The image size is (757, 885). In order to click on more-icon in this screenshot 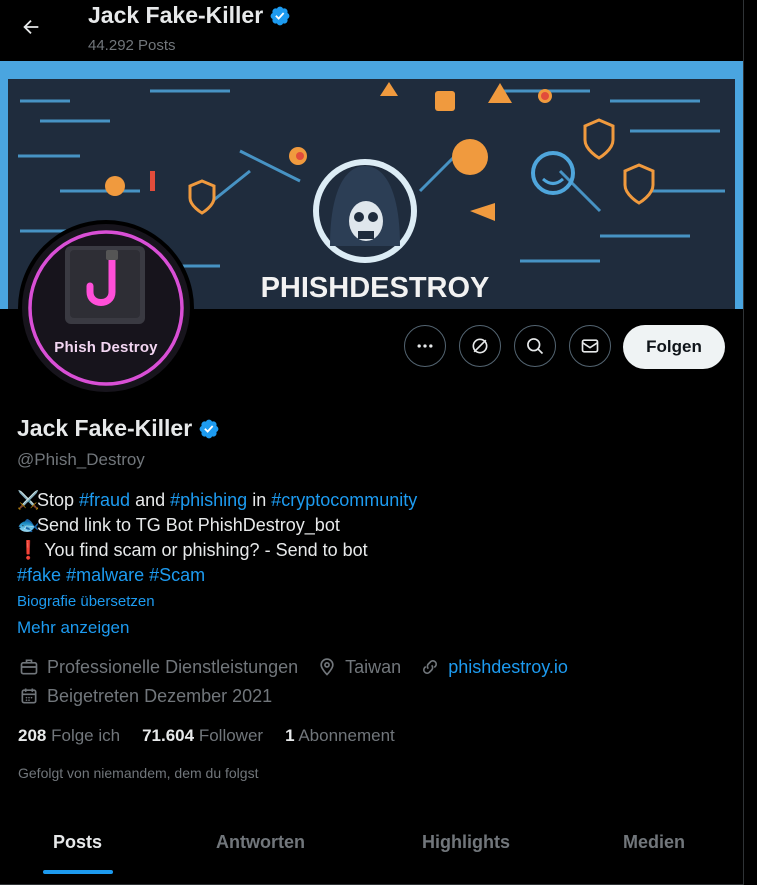, I will do `click(425, 346)`.